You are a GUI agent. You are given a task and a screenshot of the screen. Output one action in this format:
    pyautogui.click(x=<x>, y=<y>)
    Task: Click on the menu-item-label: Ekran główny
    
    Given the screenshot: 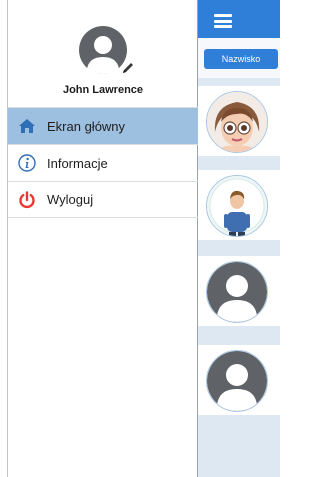 What is the action you would take?
    pyautogui.click(x=86, y=126)
    